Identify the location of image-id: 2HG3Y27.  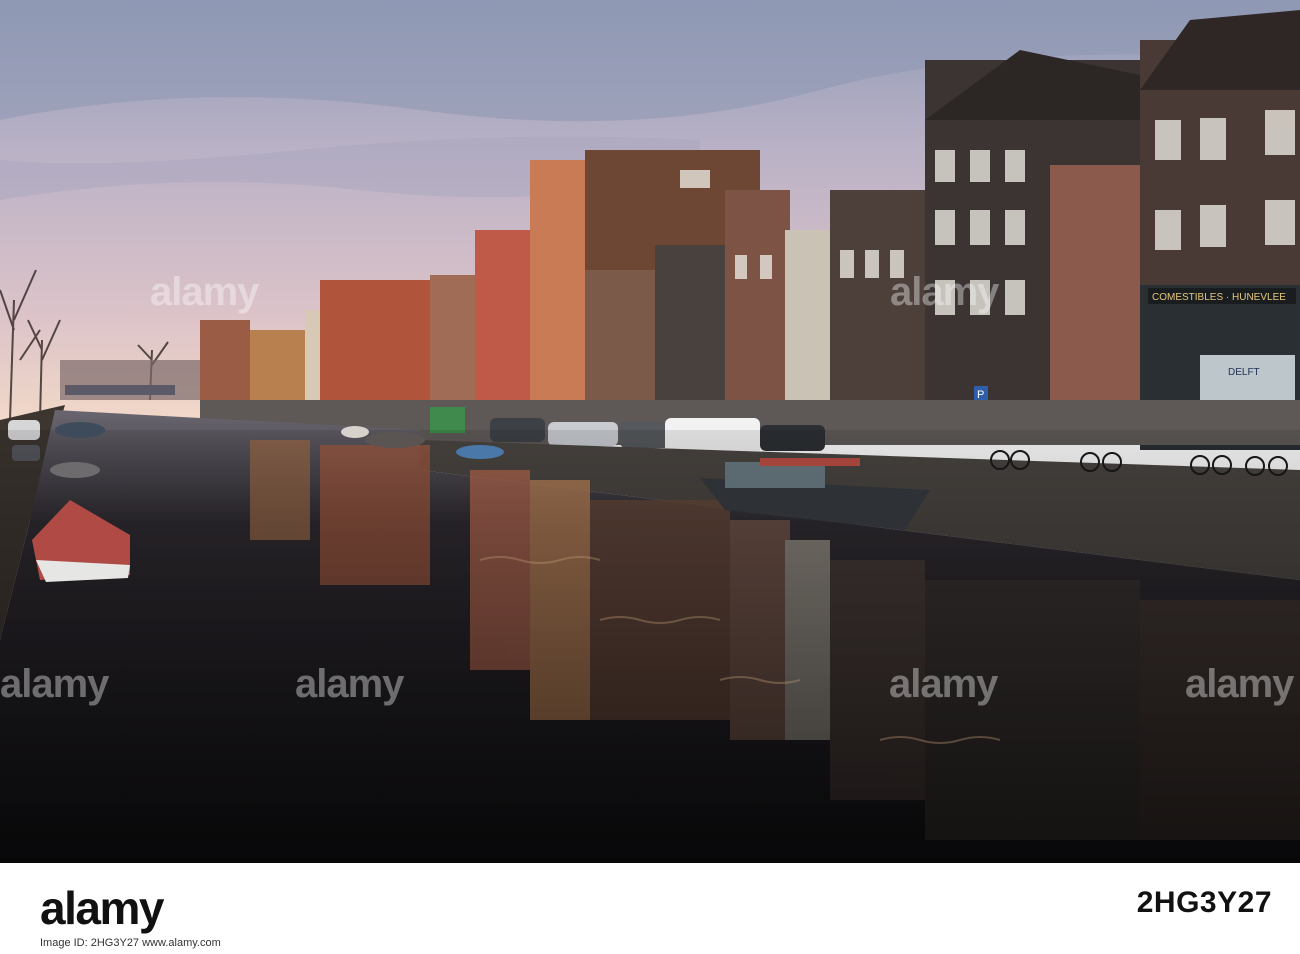
(1204, 902).